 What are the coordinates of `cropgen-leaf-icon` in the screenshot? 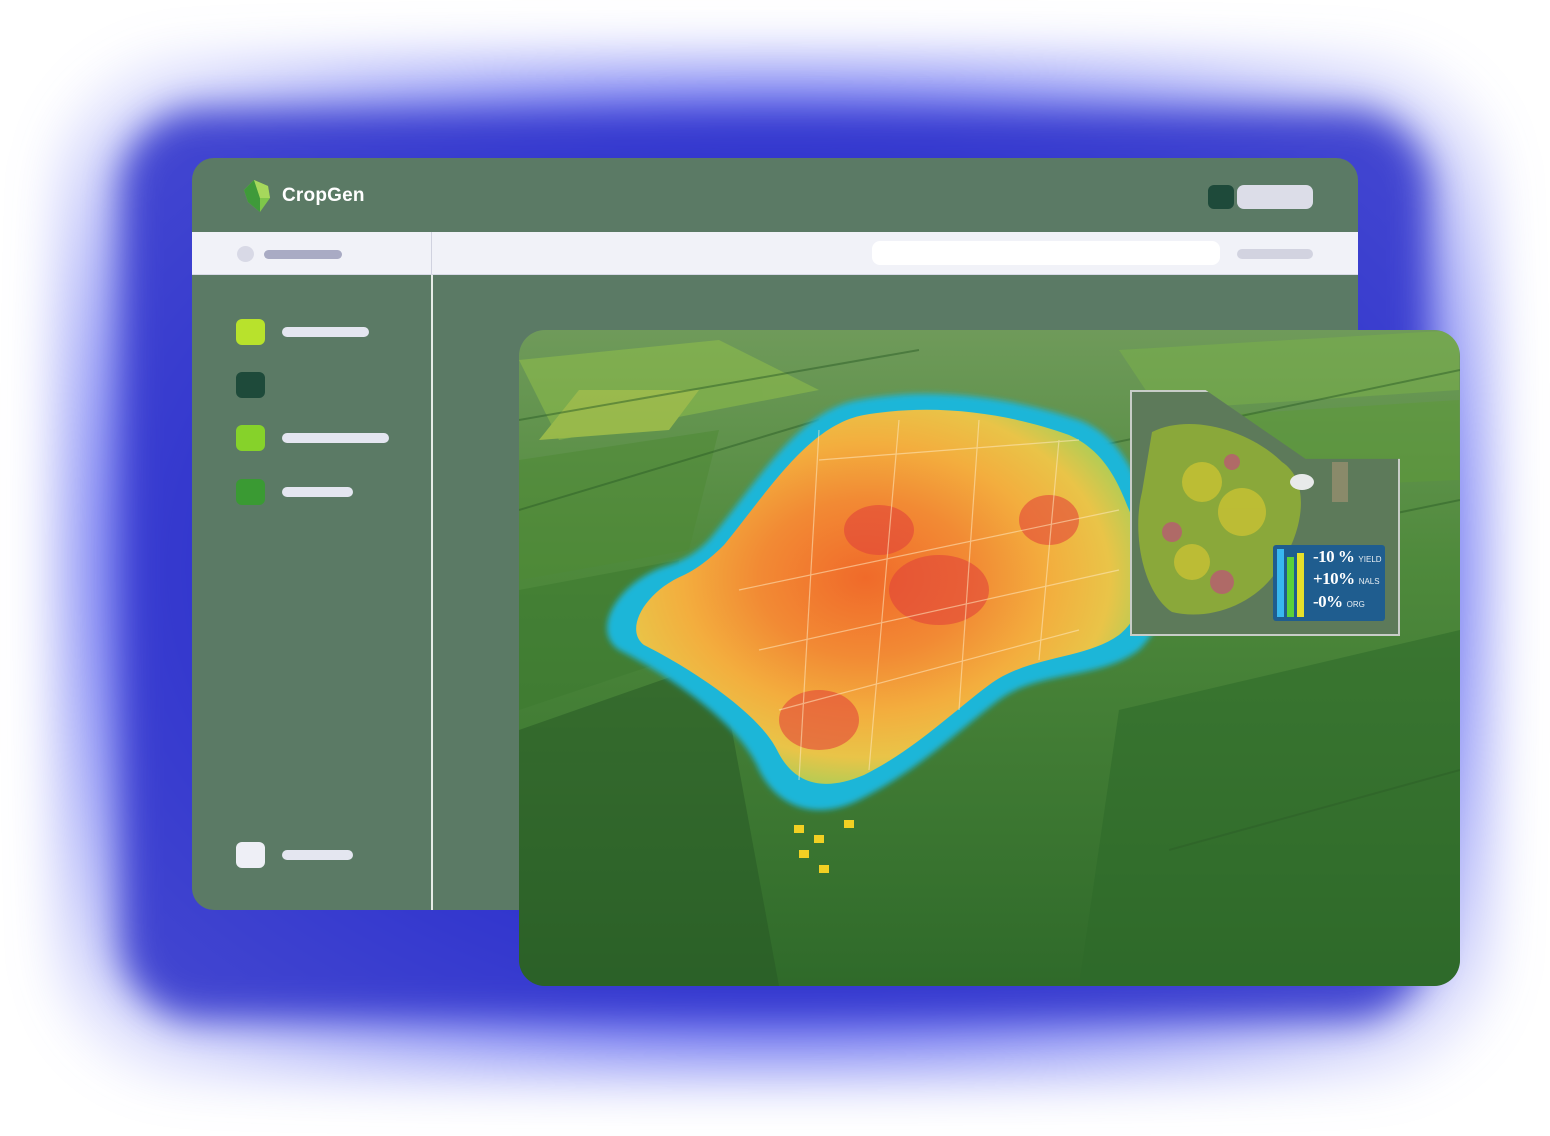 It's located at (257, 196).